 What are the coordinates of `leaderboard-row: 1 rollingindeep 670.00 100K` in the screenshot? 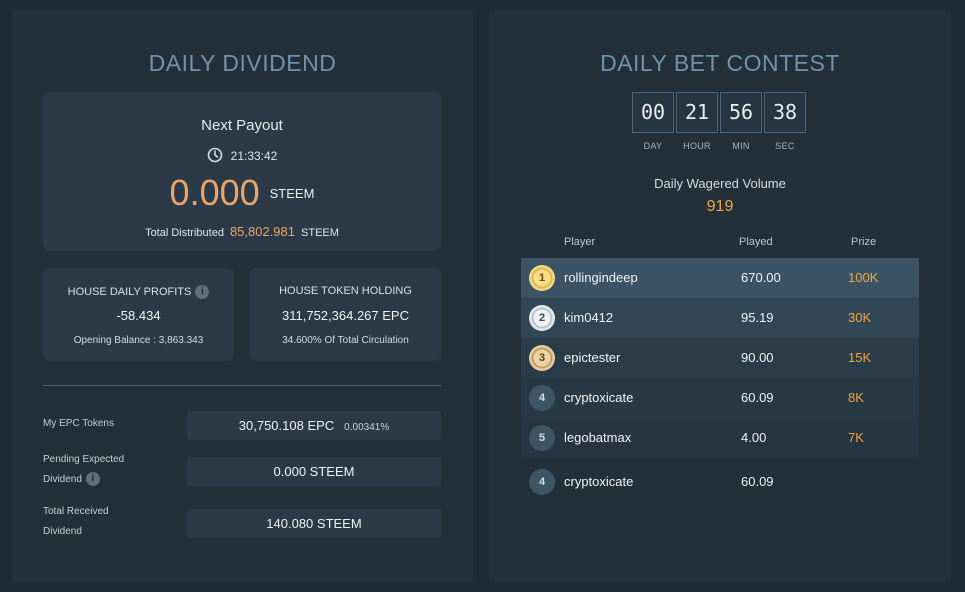 It's located at (720, 278).